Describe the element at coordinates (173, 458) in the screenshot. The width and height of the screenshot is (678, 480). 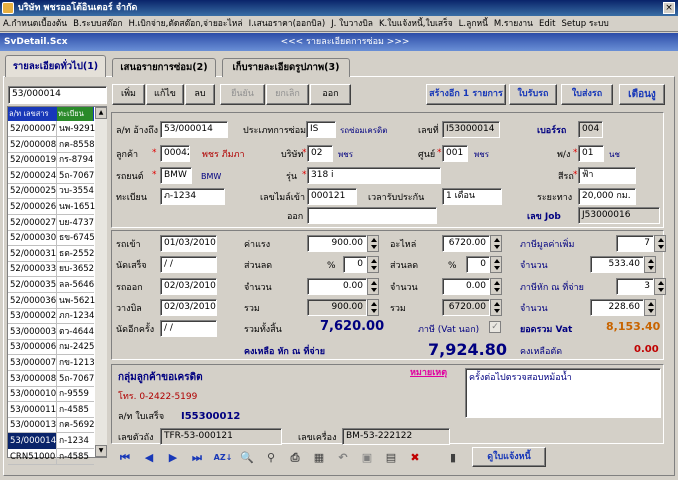
I see `next-record-icon: ▶` at that location.